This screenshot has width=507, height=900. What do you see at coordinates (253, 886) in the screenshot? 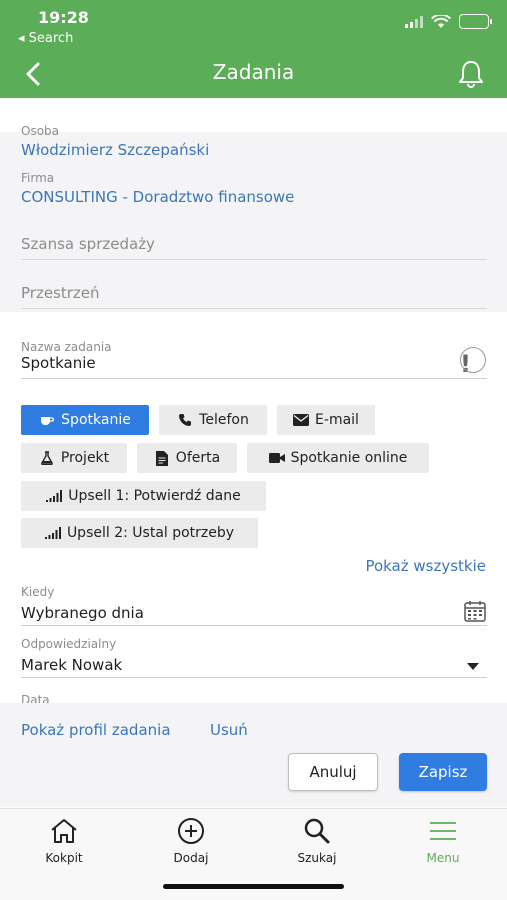
I see `home-indicator` at bounding box center [253, 886].